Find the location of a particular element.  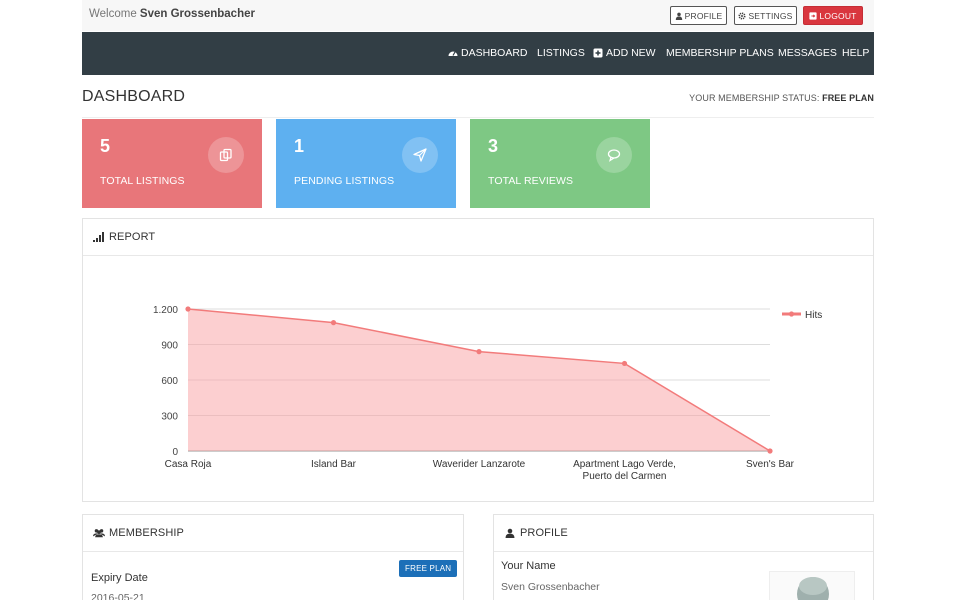

x-tick-label: Waverider Lanzarote is located at coordinates (479, 464).